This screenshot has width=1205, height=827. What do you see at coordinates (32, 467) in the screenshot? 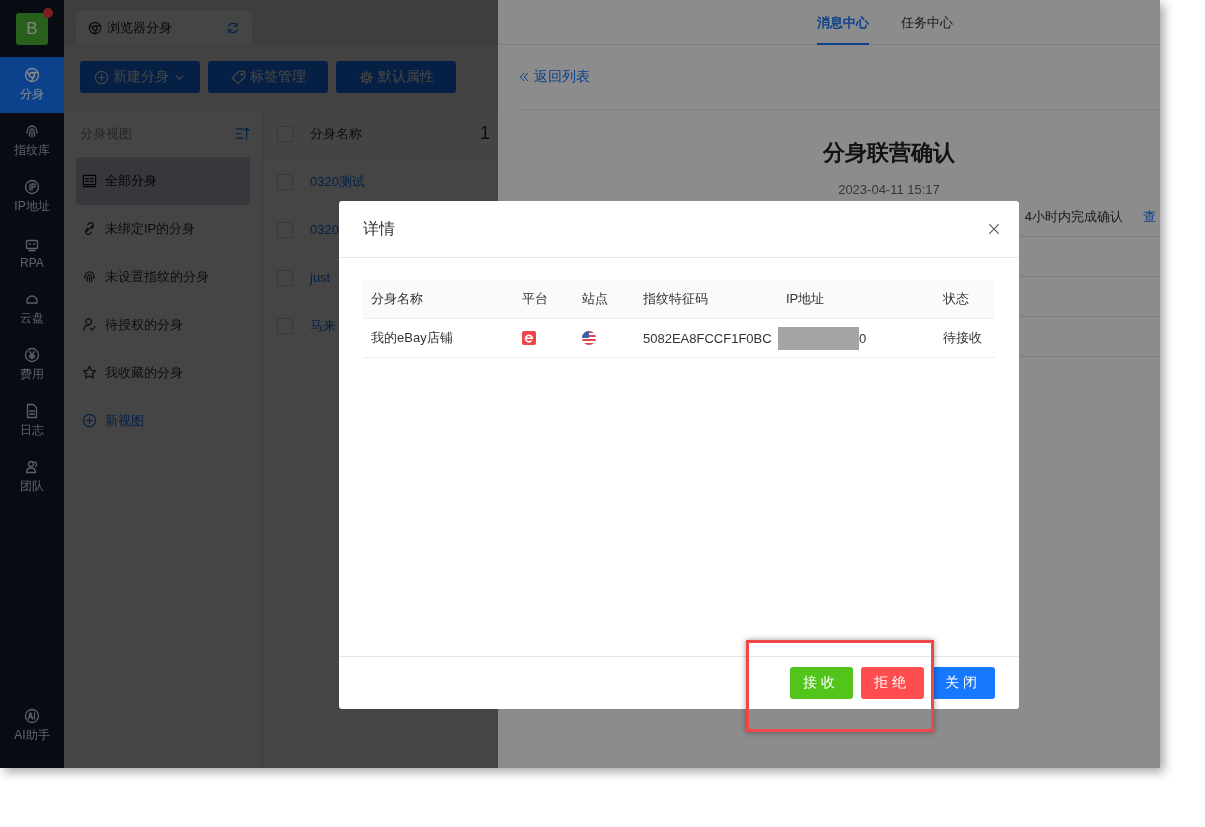
I see `team-icon` at bounding box center [32, 467].